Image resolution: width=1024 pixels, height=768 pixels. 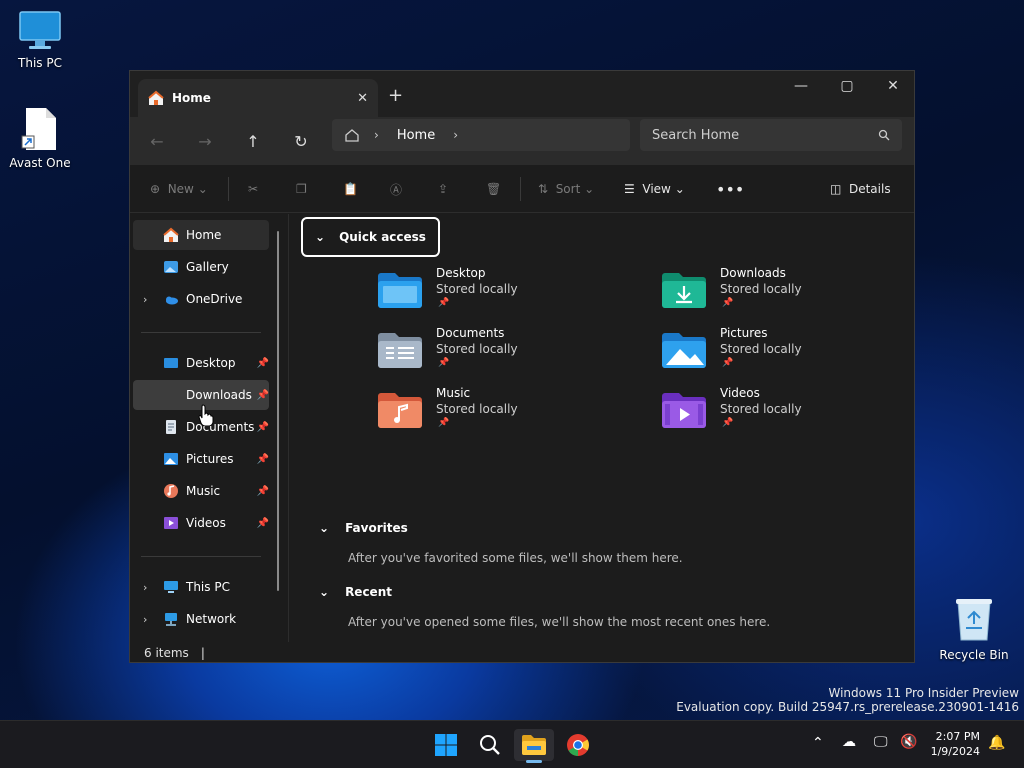 I want to click on delete-icon: 🗑, so click(x=493, y=189).